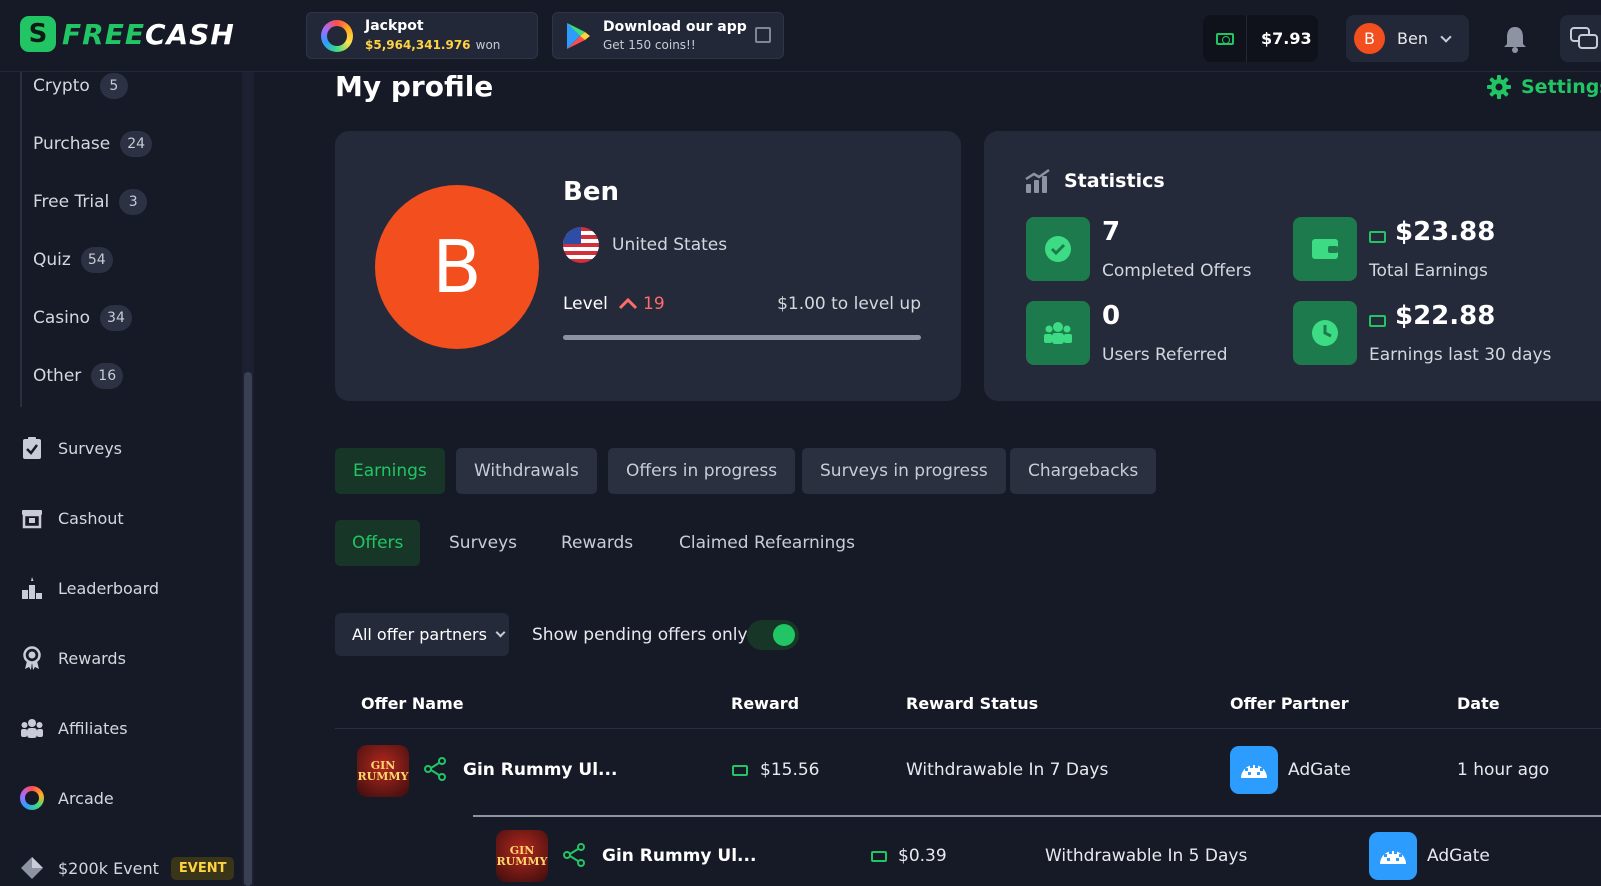 Image resolution: width=1601 pixels, height=886 pixels. What do you see at coordinates (1007, 770) in the screenshot?
I see `offer-reward-status: Withdrawable In 7 Days` at bounding box center [1007, 770].